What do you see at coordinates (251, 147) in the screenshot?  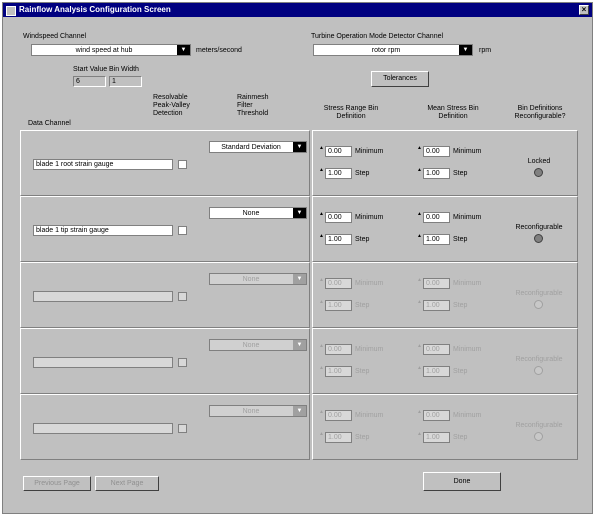 I see `filter-threshold-value: Standard Deviation` at bounding box center [251, 147].